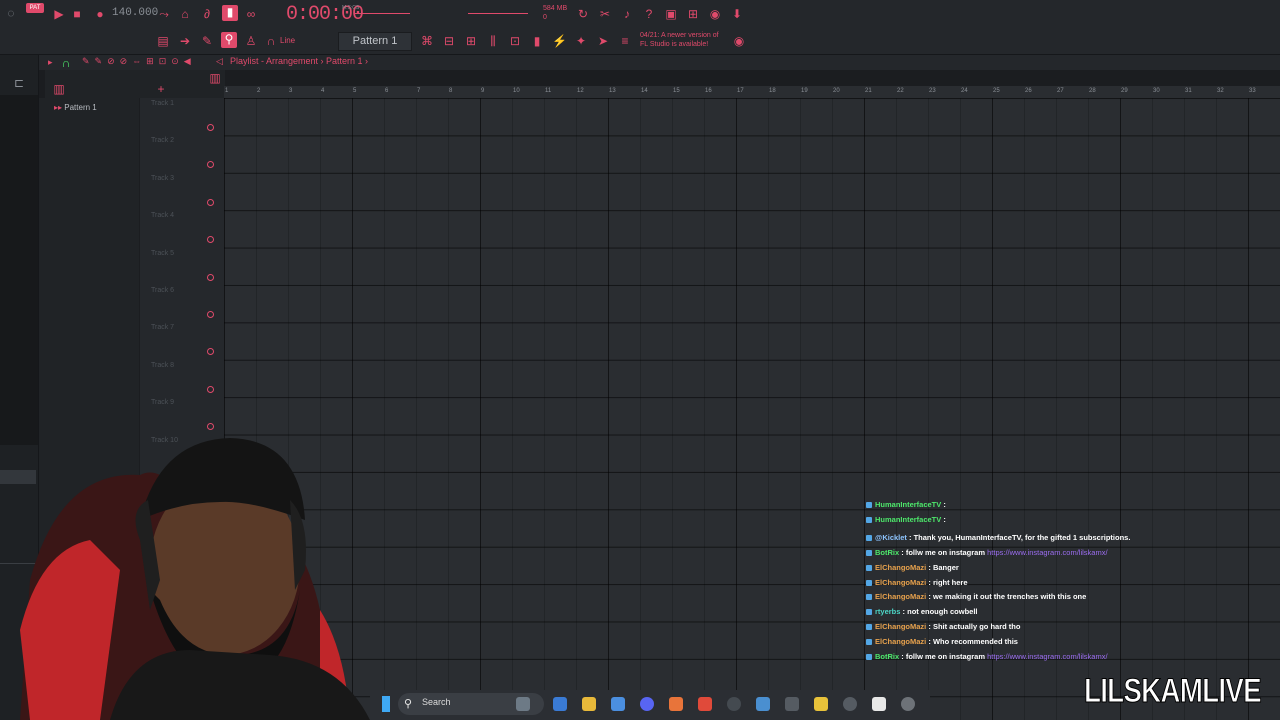  Describe the element at coordinates (605, 14) in the screenshot. I see `cut-icon: ✂` at that location.